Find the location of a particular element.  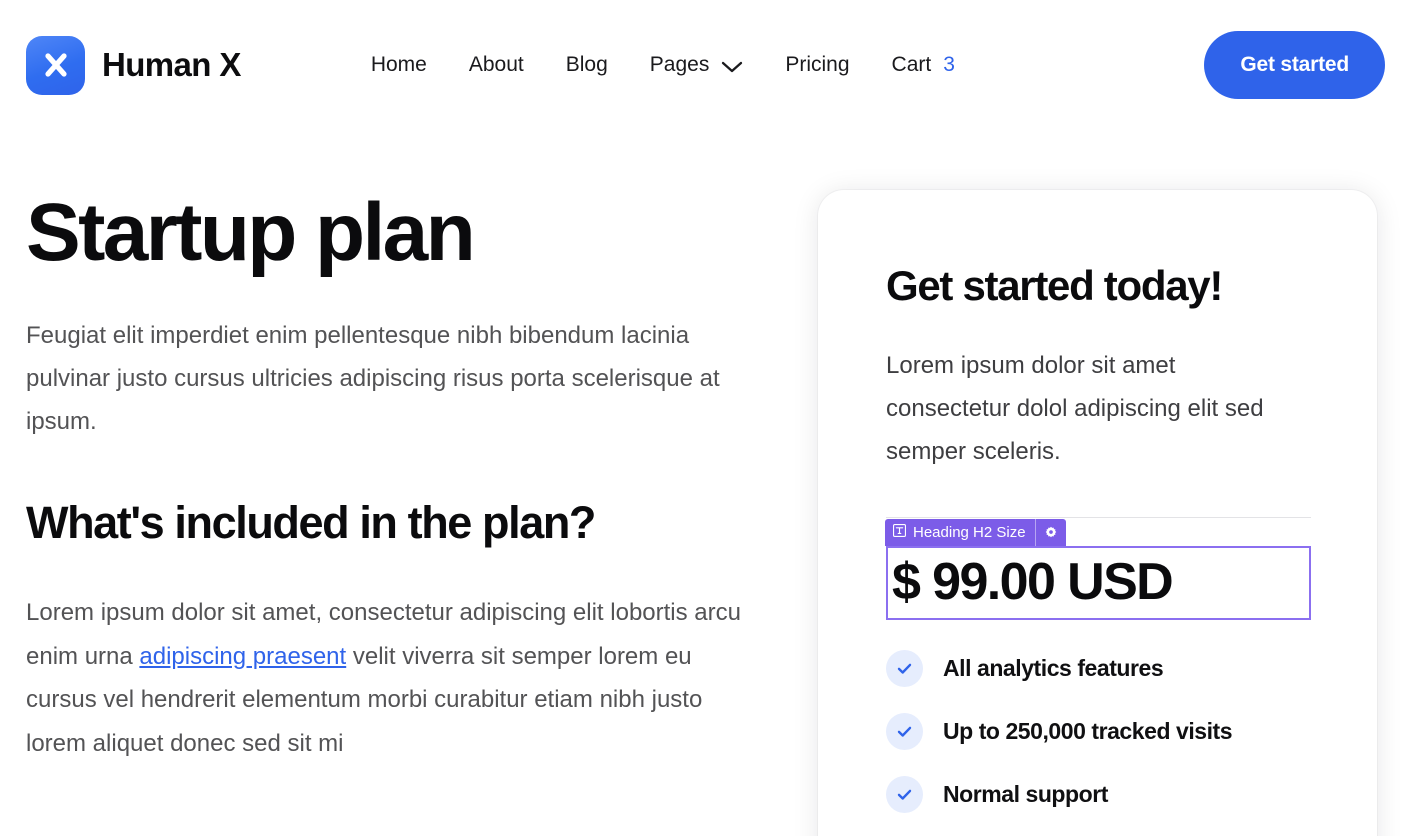

price-amount: $ 99.00 USD is located at coordinates (1033, 582).